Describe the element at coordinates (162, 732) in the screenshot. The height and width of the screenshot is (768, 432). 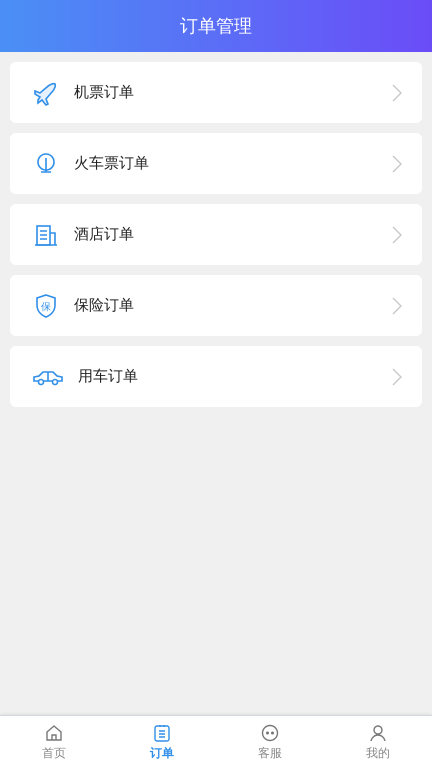
I see `list-icon` at that location.